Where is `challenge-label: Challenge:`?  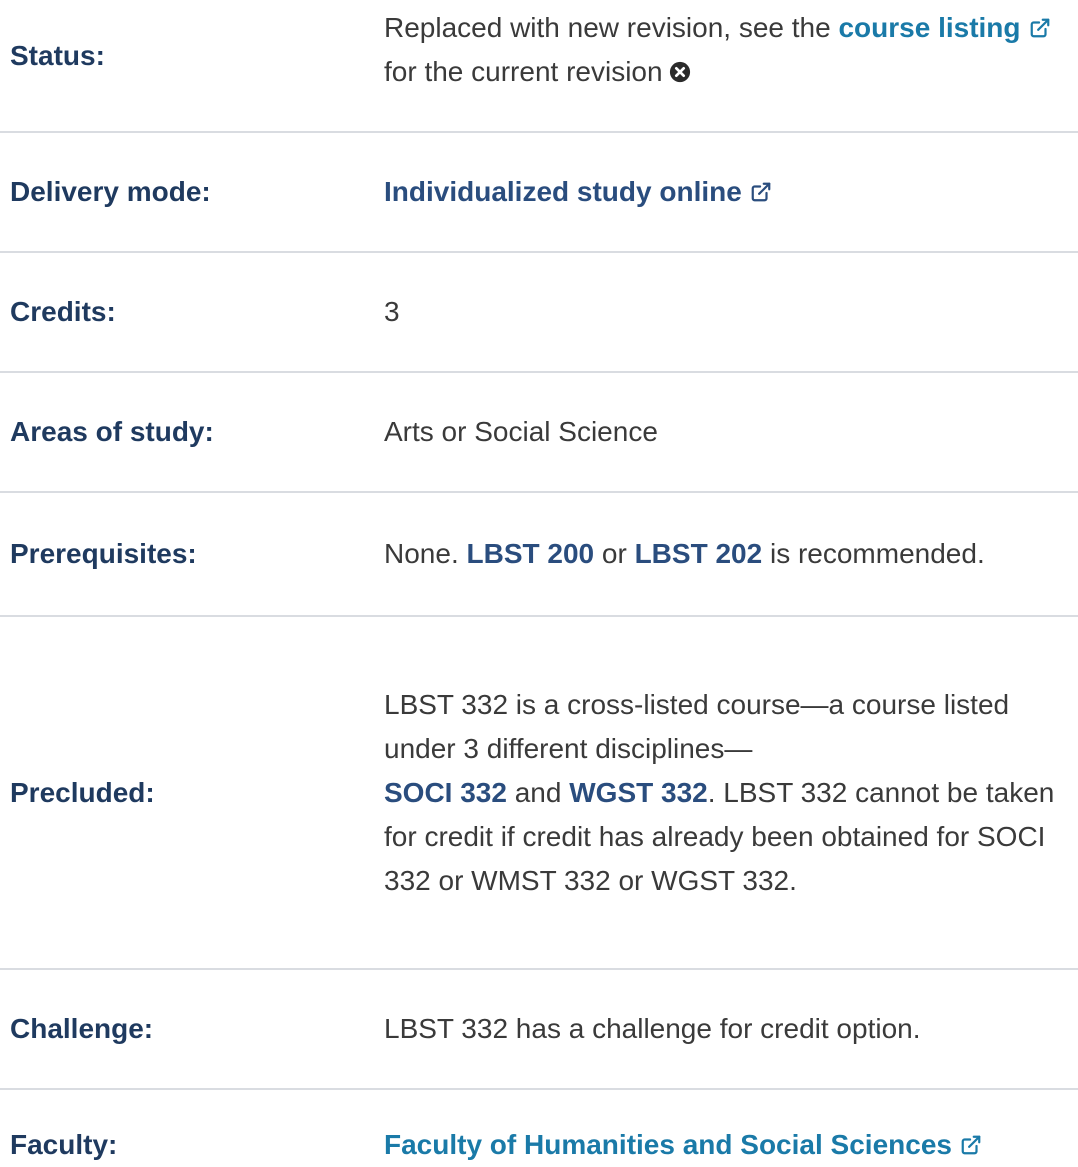 challenge-label: Challenge: is located at coordinates (82, 1028).